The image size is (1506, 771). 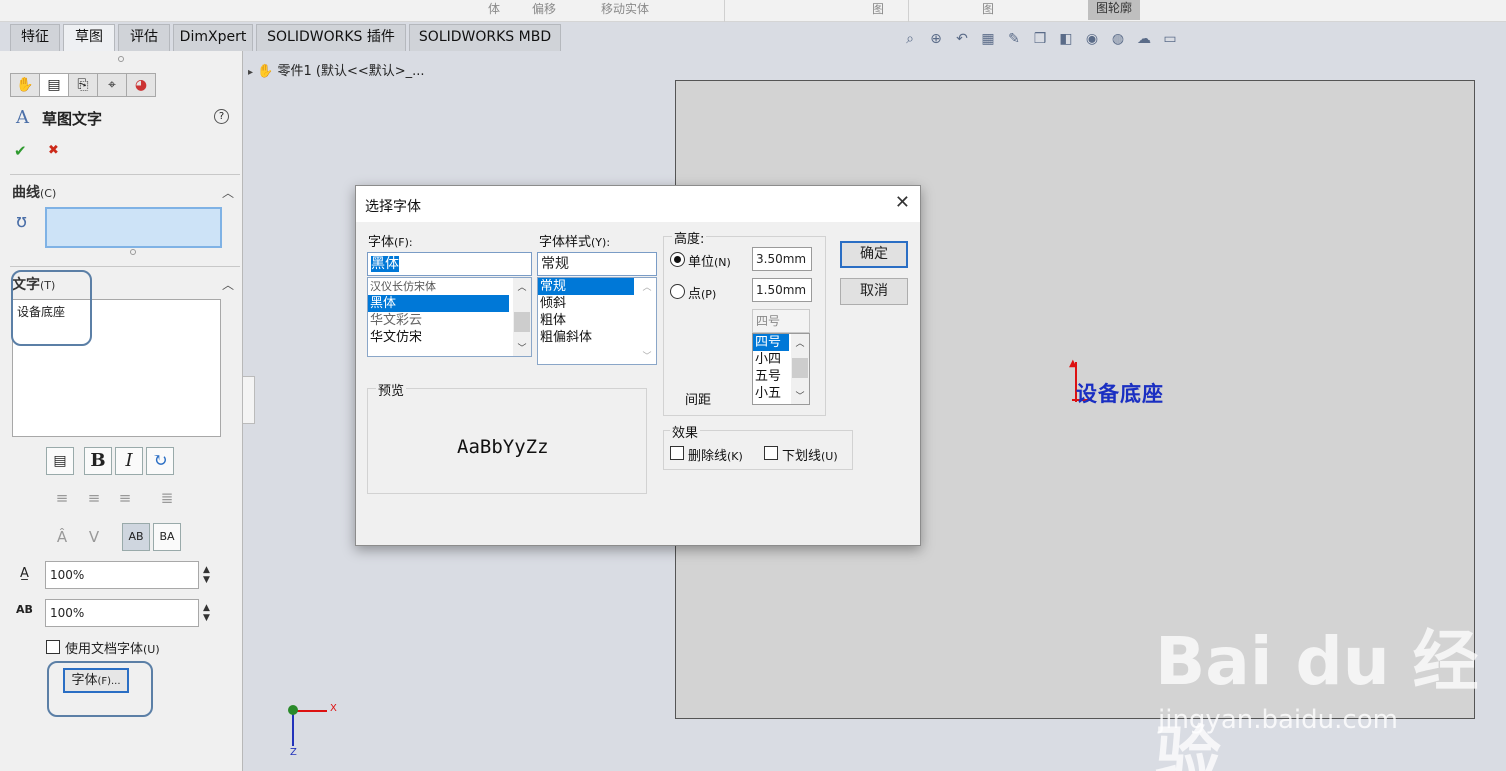 What do you see at coordinates (449, 264) in the screenshot?
I see `font-input: 黑体` at bounding box center [449, 264].